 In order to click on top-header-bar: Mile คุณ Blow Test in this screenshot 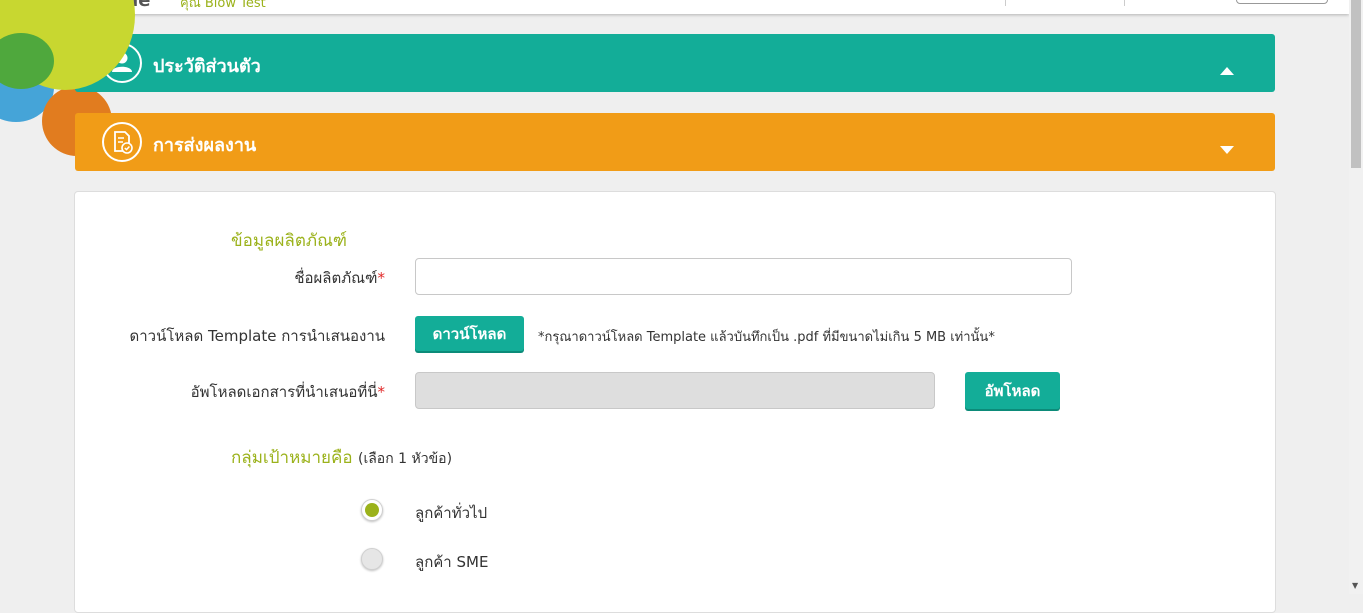, I will do `click(674, 7)`.